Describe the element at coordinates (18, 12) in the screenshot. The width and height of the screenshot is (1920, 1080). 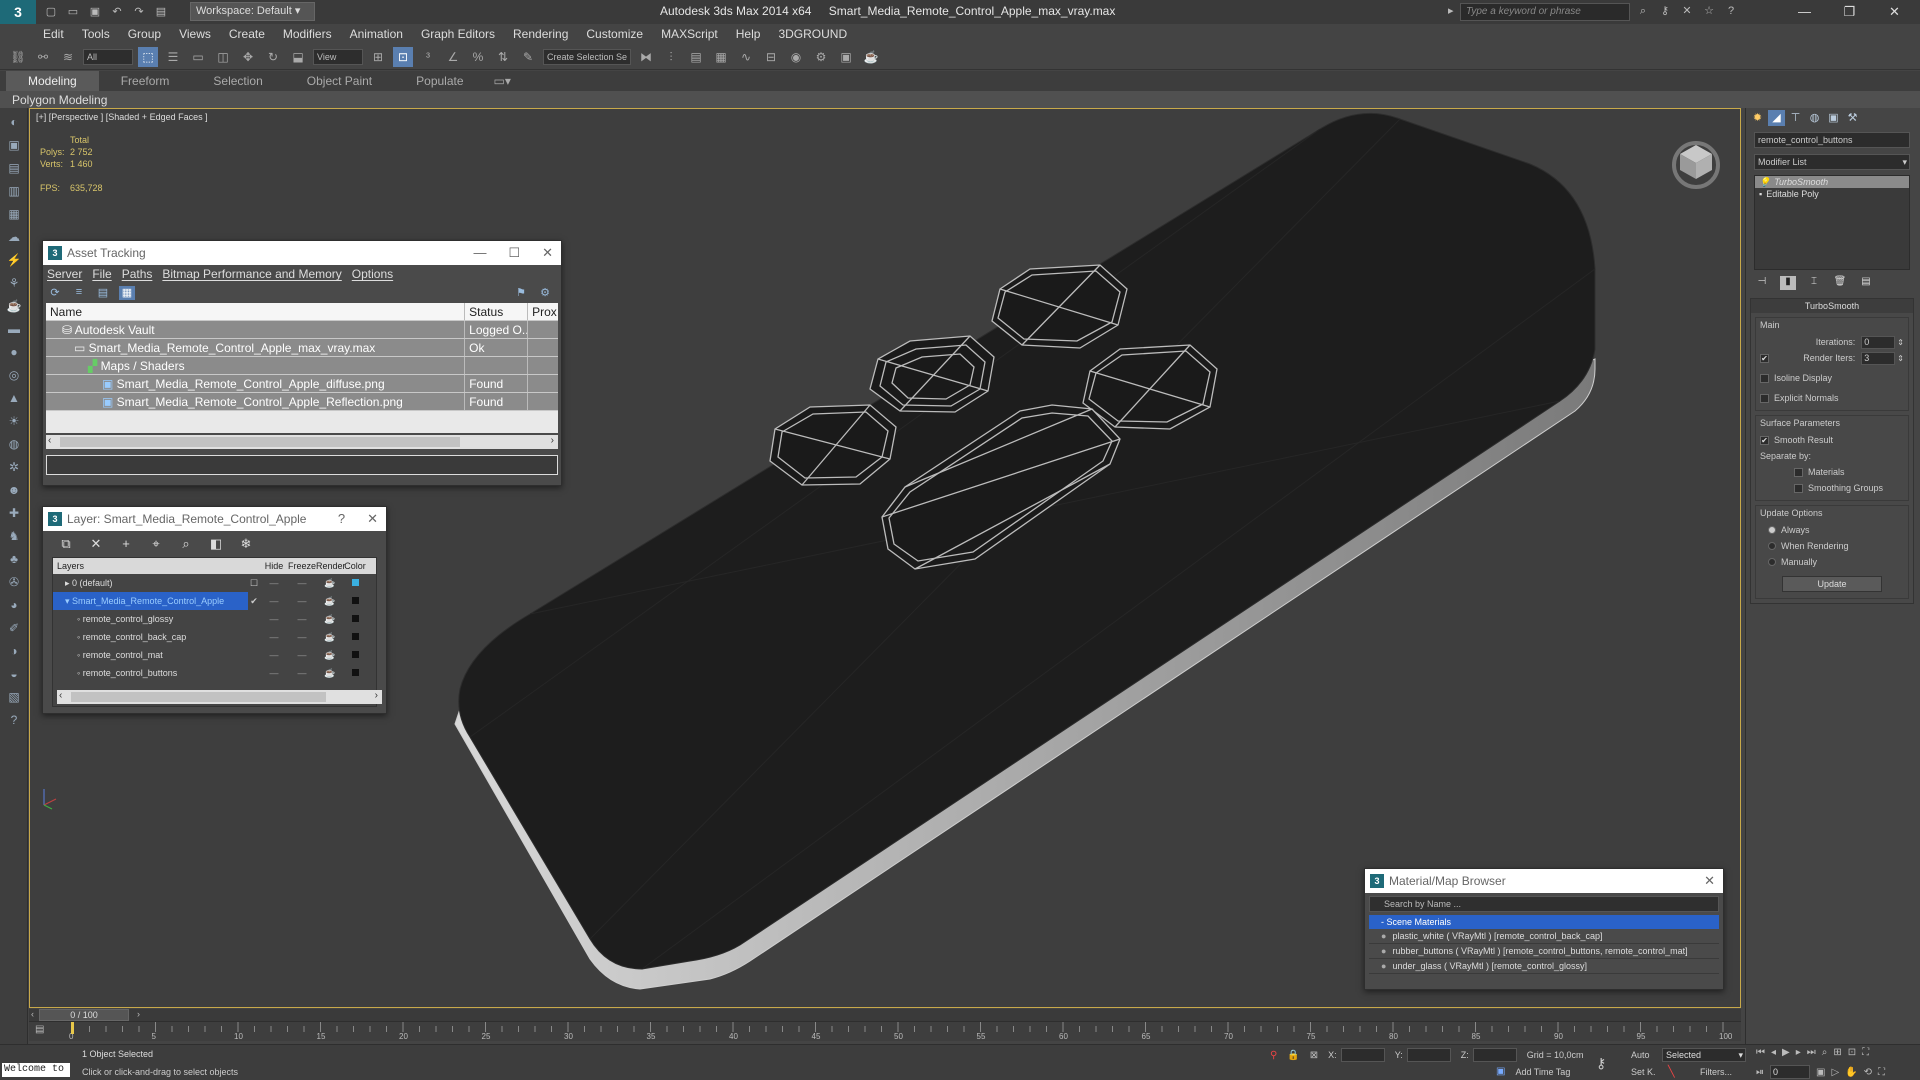
I see `app-logo: 3` at that location.